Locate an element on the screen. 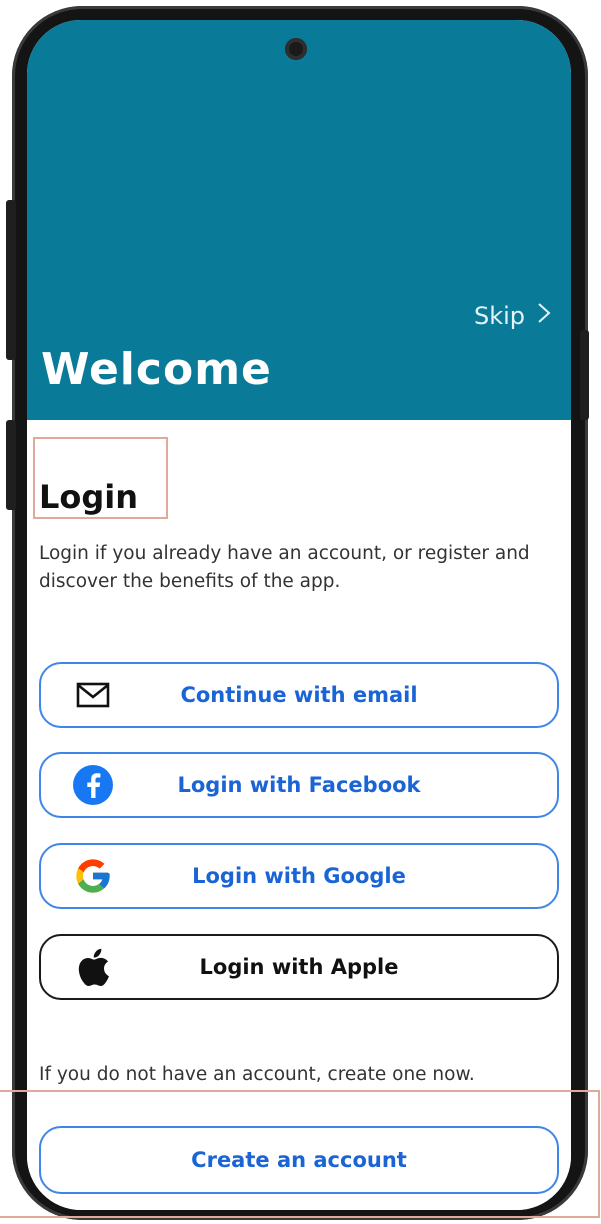 The image size is (601, 1224). google-icon is located at coordinates (93, 876).